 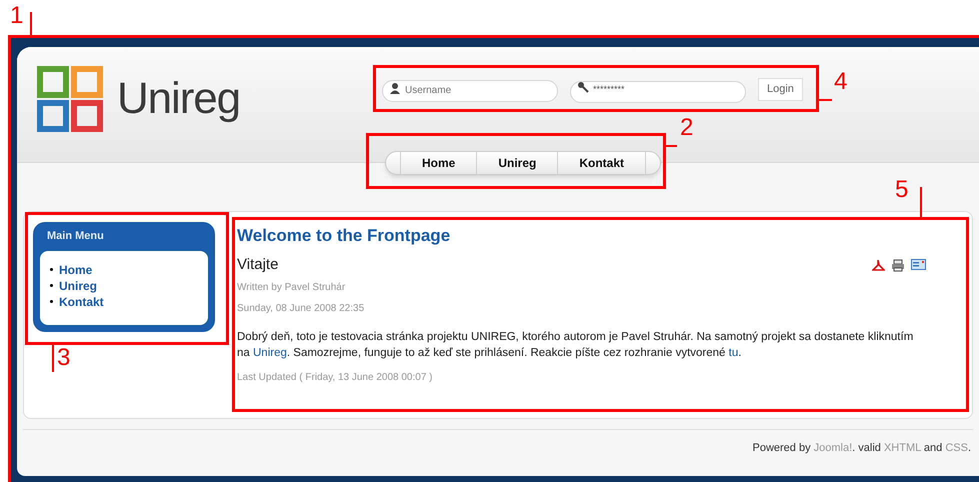 What do you see at coordinates (291, 287) in the screenshot?
I see `author: Written by Pavel Struhár` at bounding box center [291, 287].